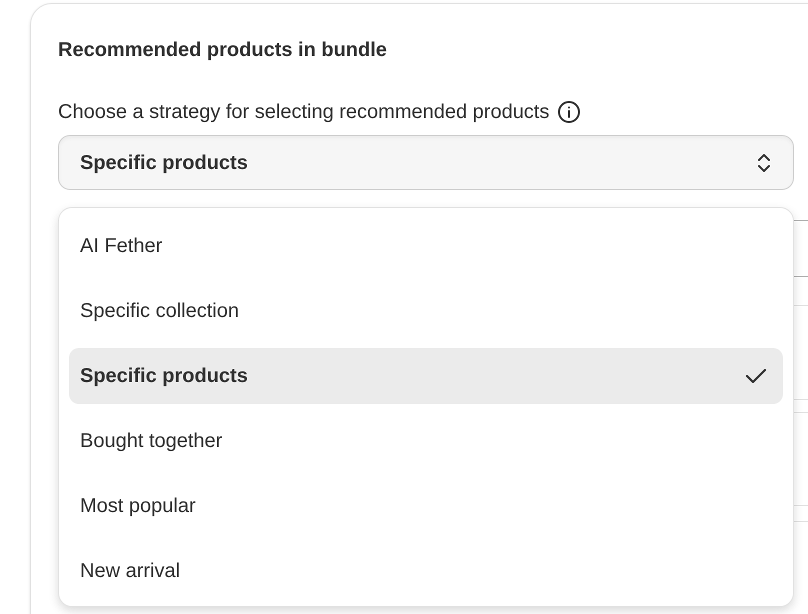 This screenshot has height=614, width=808. What do you see at coordinates (304, 112) in the screenshot?
I see `strategy-label: Choose a strategy for selecting recommended products` at bounding box center [304, 112].